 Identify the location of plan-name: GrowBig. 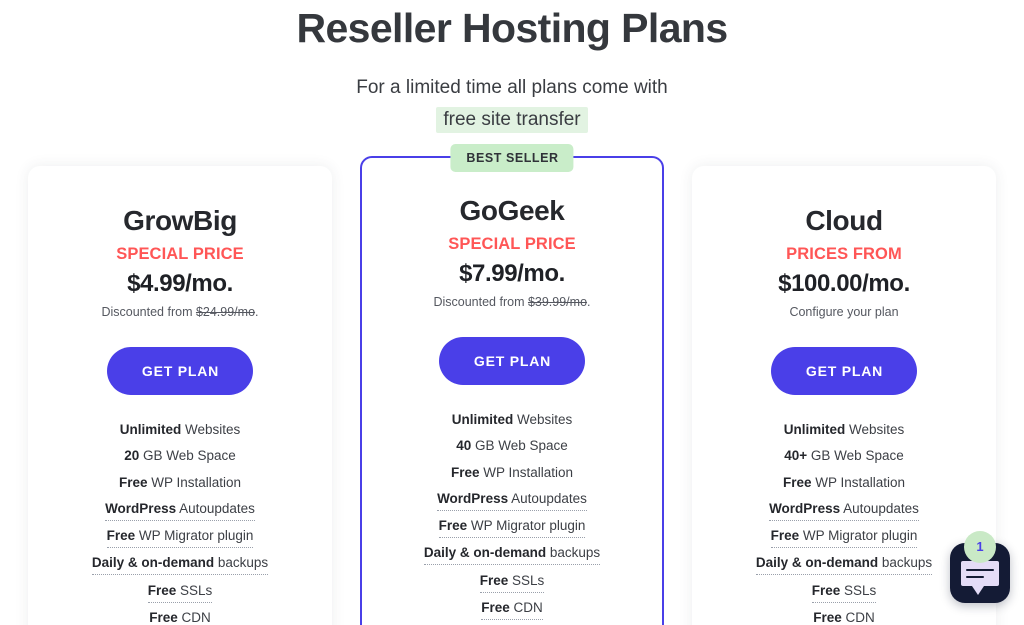
(180, 220).